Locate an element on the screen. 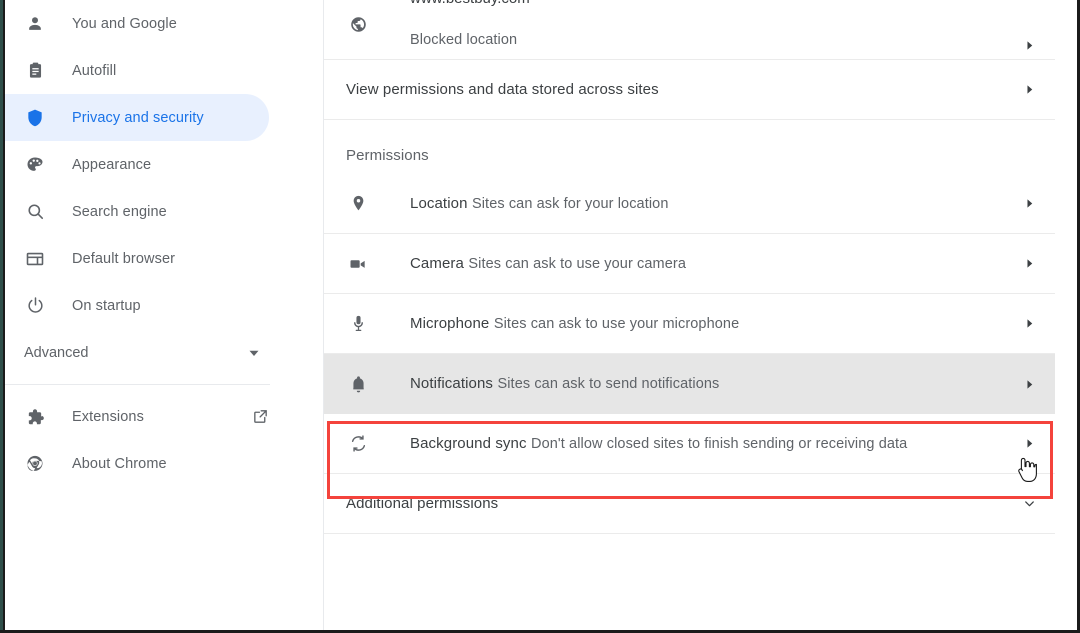 The image size is (1080, 633). sidebar-divider is located at coordinates (135, 384).